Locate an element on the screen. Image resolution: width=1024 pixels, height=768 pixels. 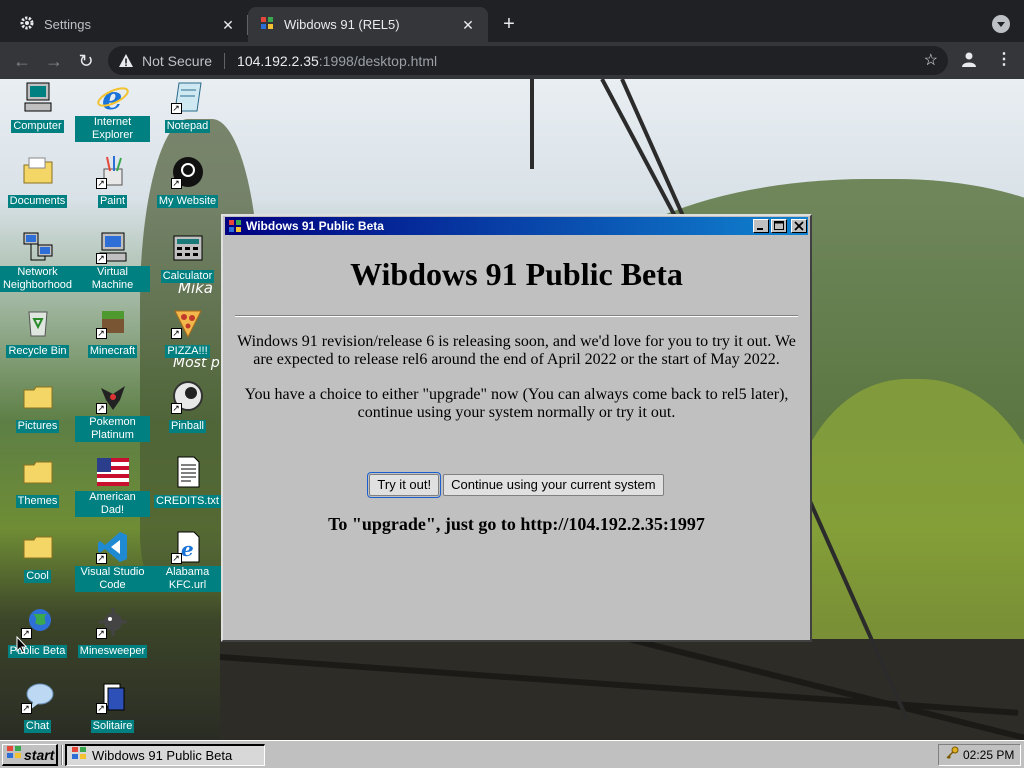
icon-label: Pokemon Platinum is located at coordinates (112, 429).